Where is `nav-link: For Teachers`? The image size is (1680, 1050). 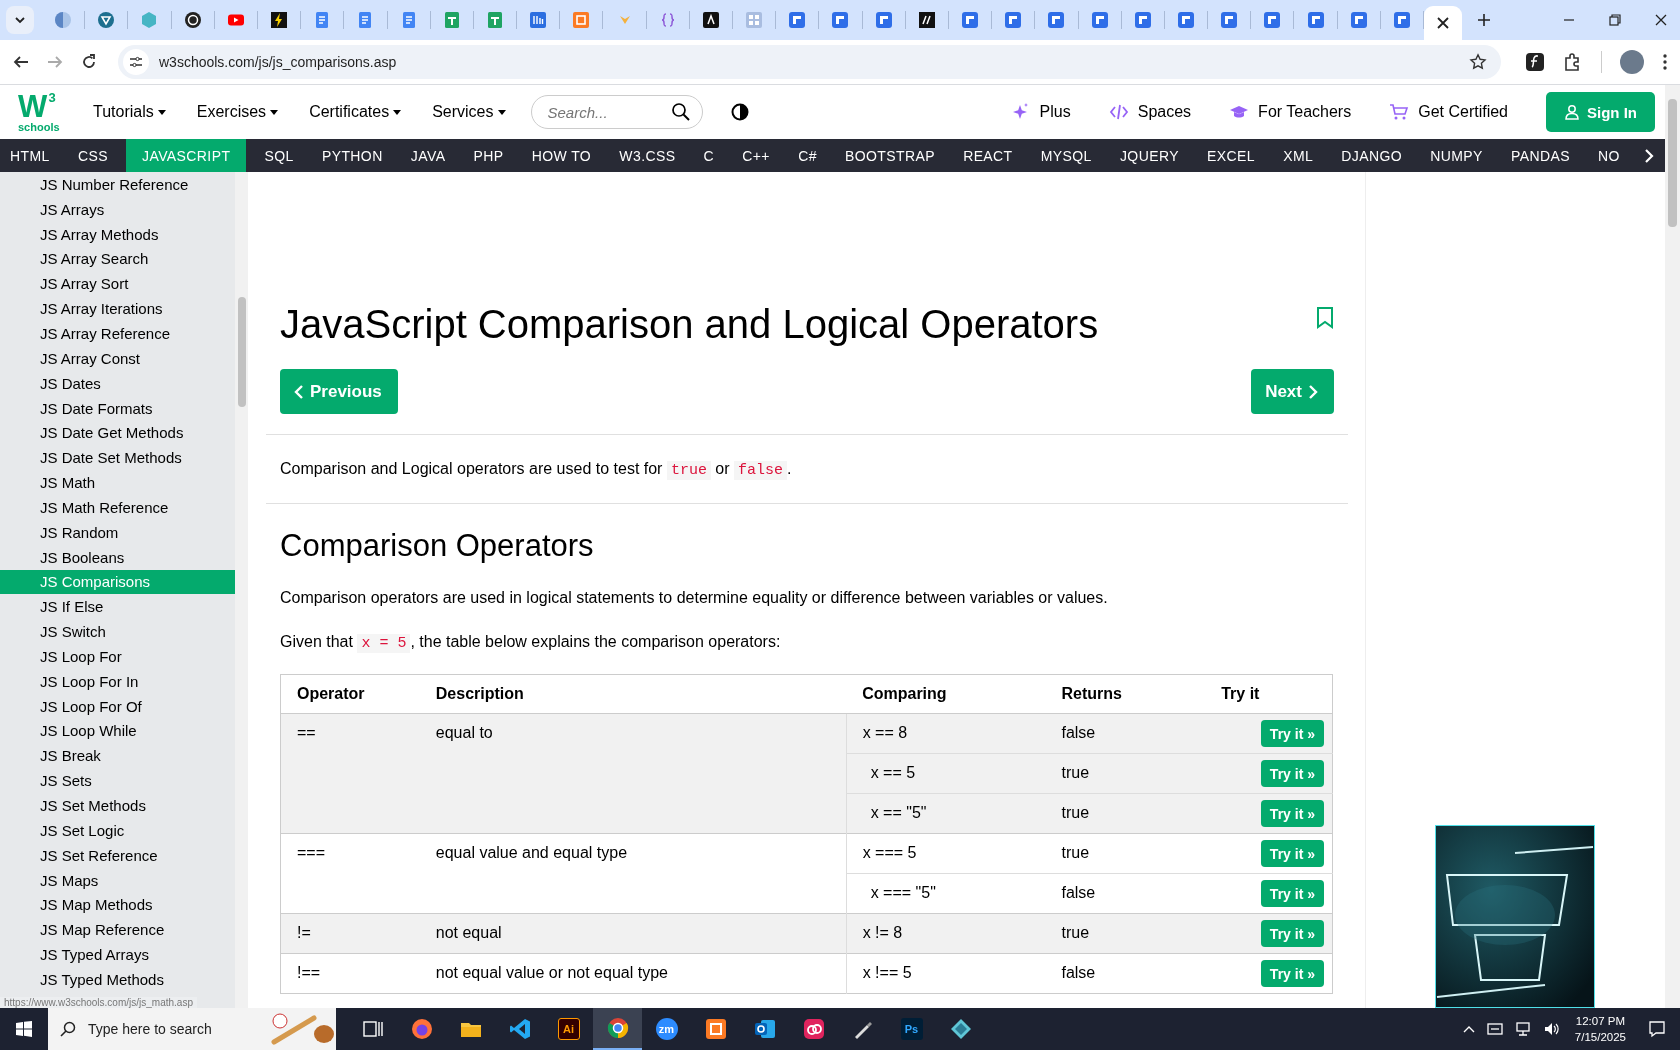 nav-link: For Teachers is located at coordinates (1290, 112).